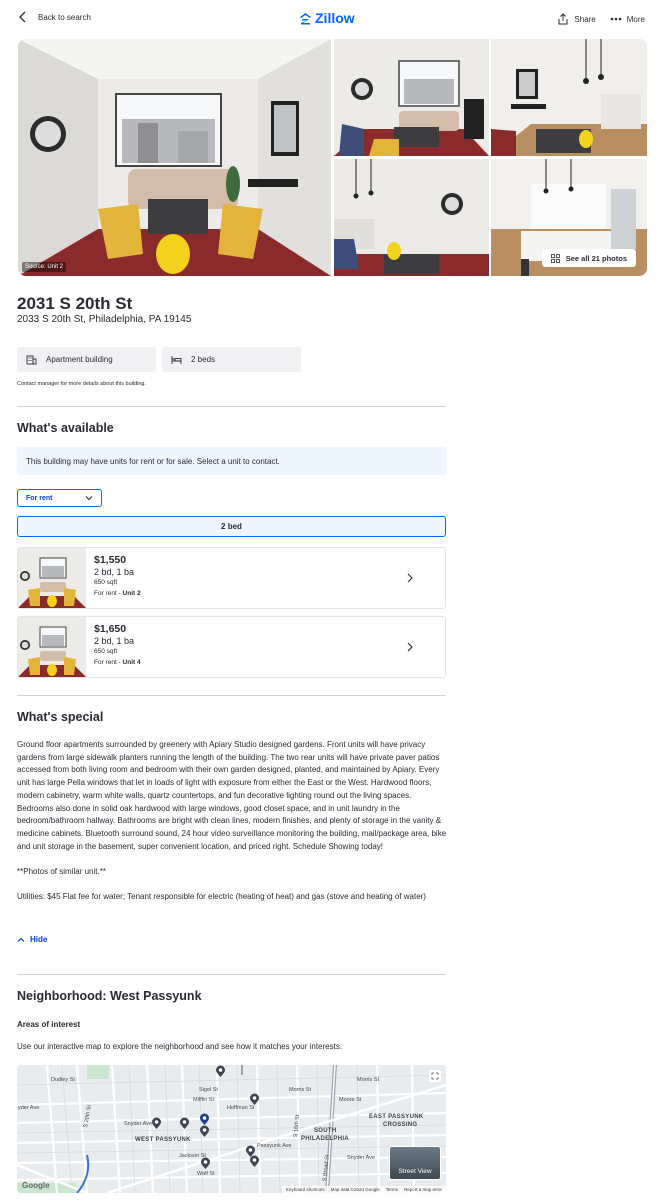 This screenshot has height=1200, width=662. I want to click on logo-text: Zillow, so click(335, 18).